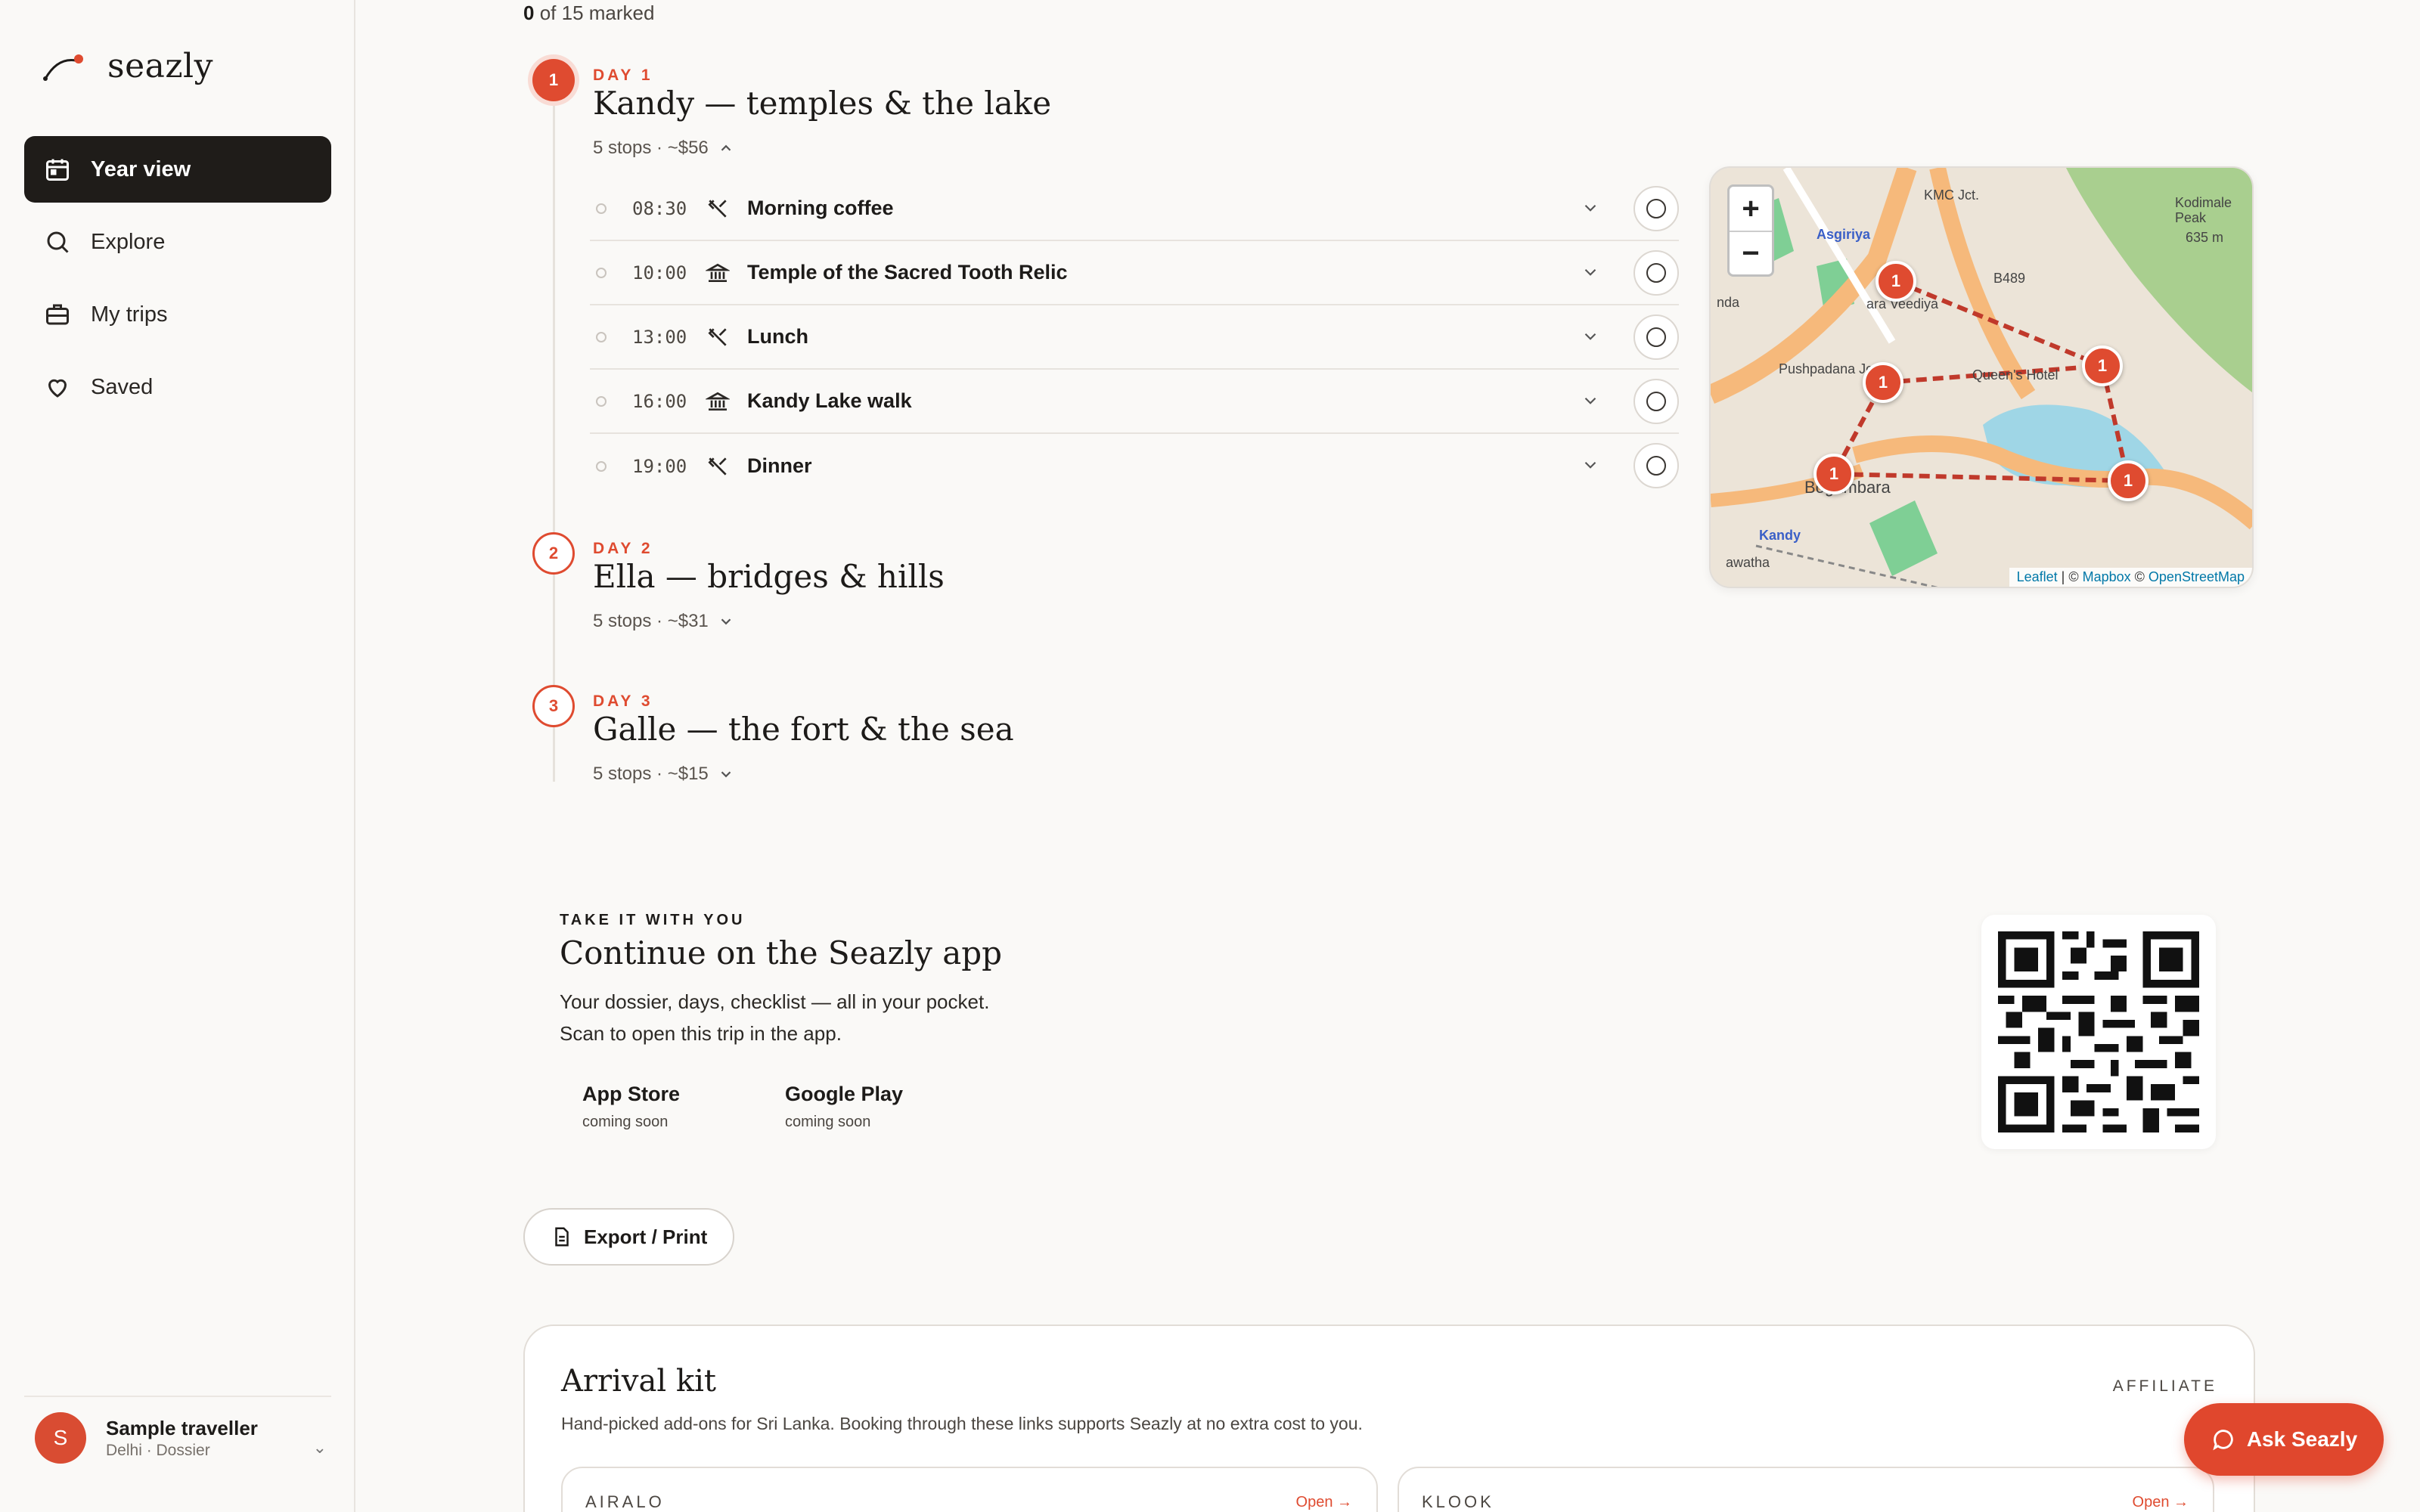 Image resolution: width=2420 pixels, height=1512 pixels. Describe the element at coordinates (2197, 576) in the screenshot. I see `osm-link: OpenStreetMap` at that location.